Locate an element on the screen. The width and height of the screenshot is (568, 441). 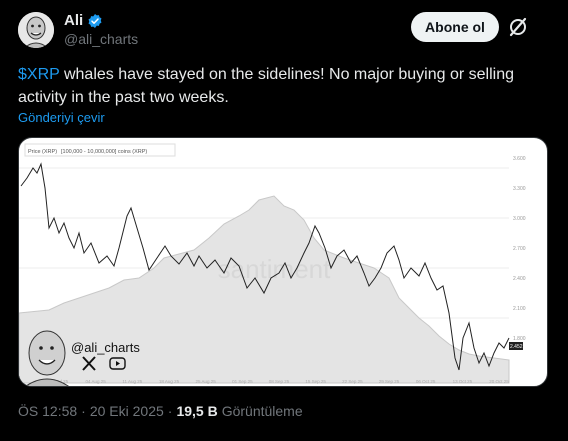
overlay-handle: @ali_charts is located at coordinates (105, 347).